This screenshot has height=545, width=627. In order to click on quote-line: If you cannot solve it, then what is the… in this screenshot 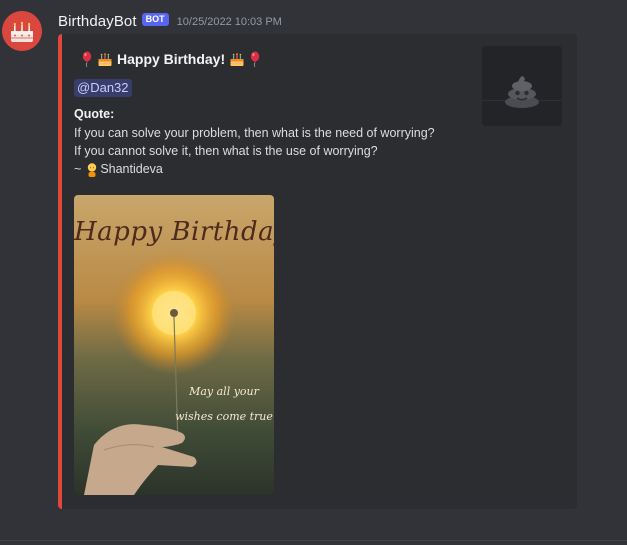, I will do `click(226, 151)`.